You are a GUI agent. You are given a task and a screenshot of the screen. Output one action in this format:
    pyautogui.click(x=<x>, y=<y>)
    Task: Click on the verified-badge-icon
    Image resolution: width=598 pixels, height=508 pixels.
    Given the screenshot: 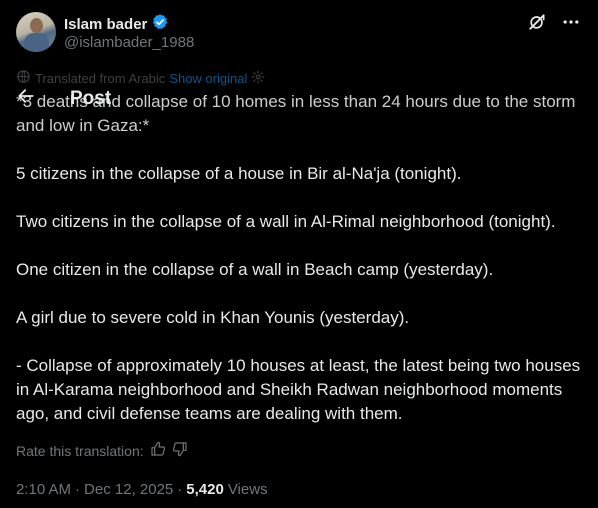 What is the action you would take?
    pyautogui.click(x=160, y=24)
    